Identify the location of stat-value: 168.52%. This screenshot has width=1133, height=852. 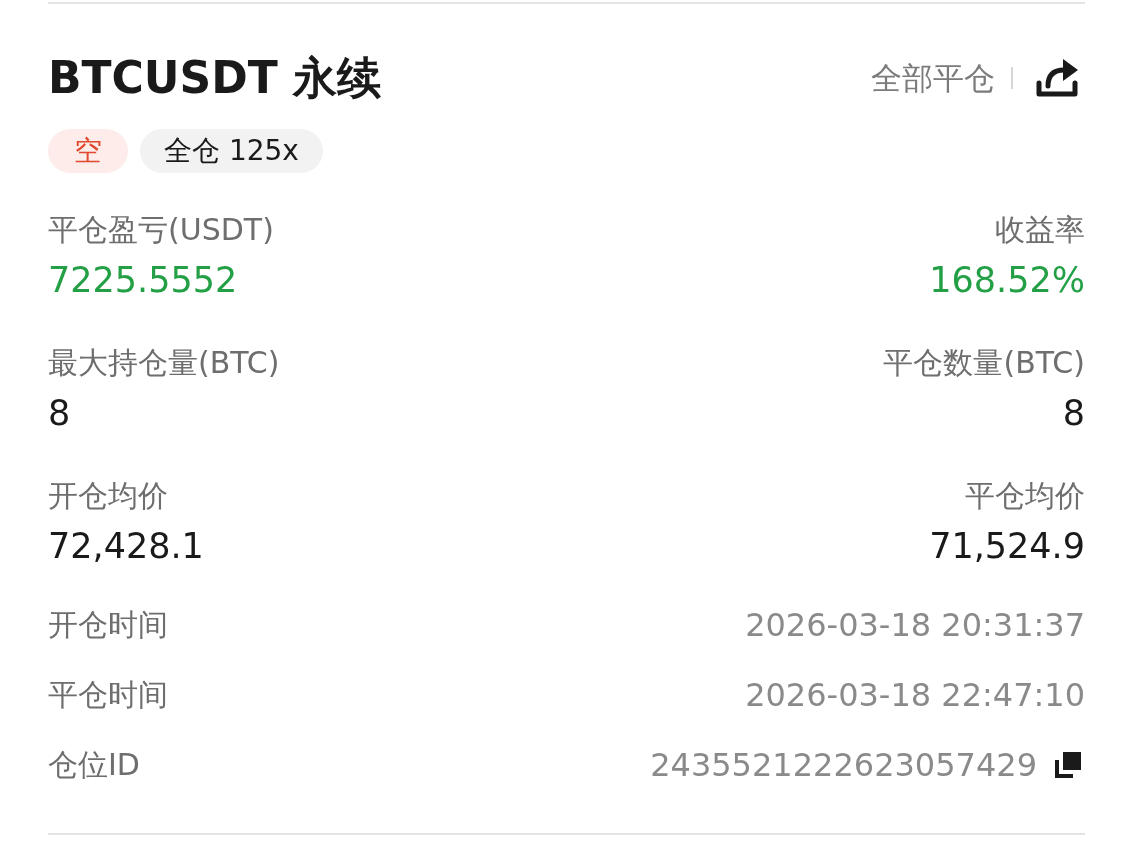
(1007, 280).